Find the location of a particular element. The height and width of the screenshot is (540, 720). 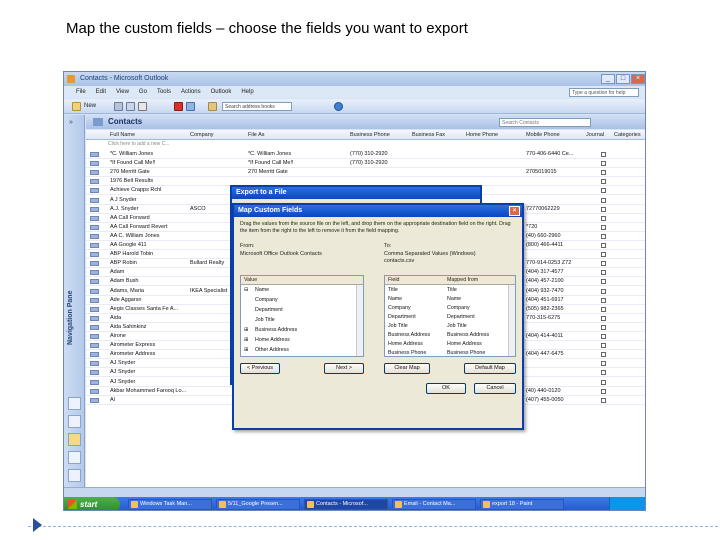

close-button: × is located at coordinates (638, 79).